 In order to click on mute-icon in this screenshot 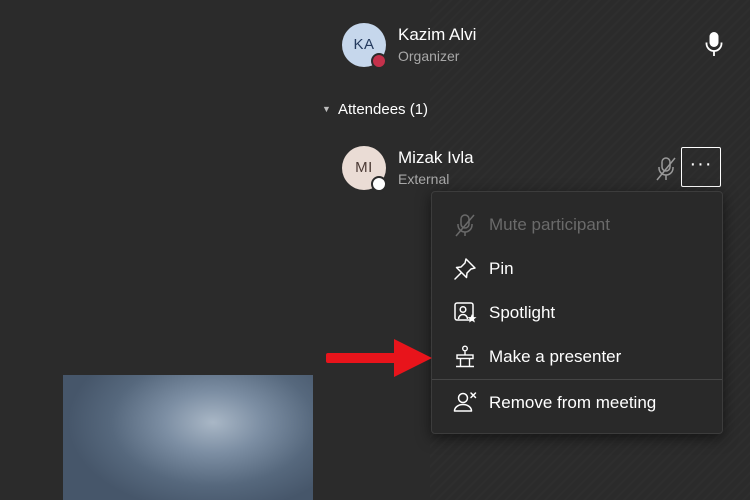, I will do `click(465, 225)`.